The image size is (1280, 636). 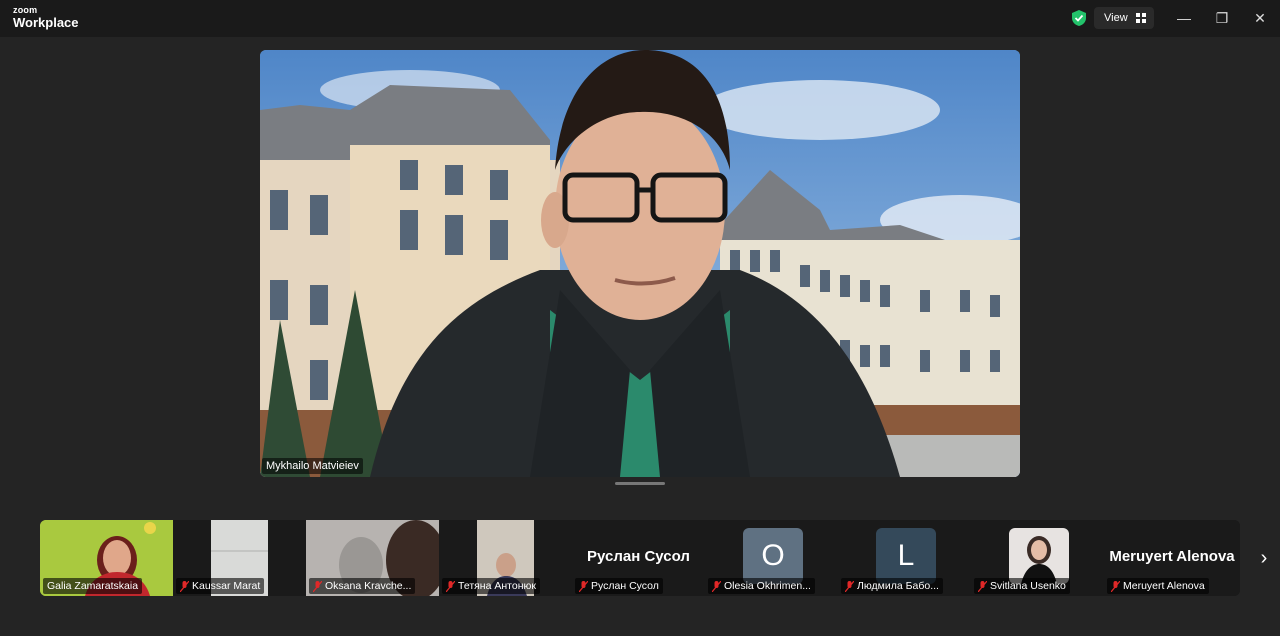 I want to click on close-button: ✕, so click(x=1260, y=18).